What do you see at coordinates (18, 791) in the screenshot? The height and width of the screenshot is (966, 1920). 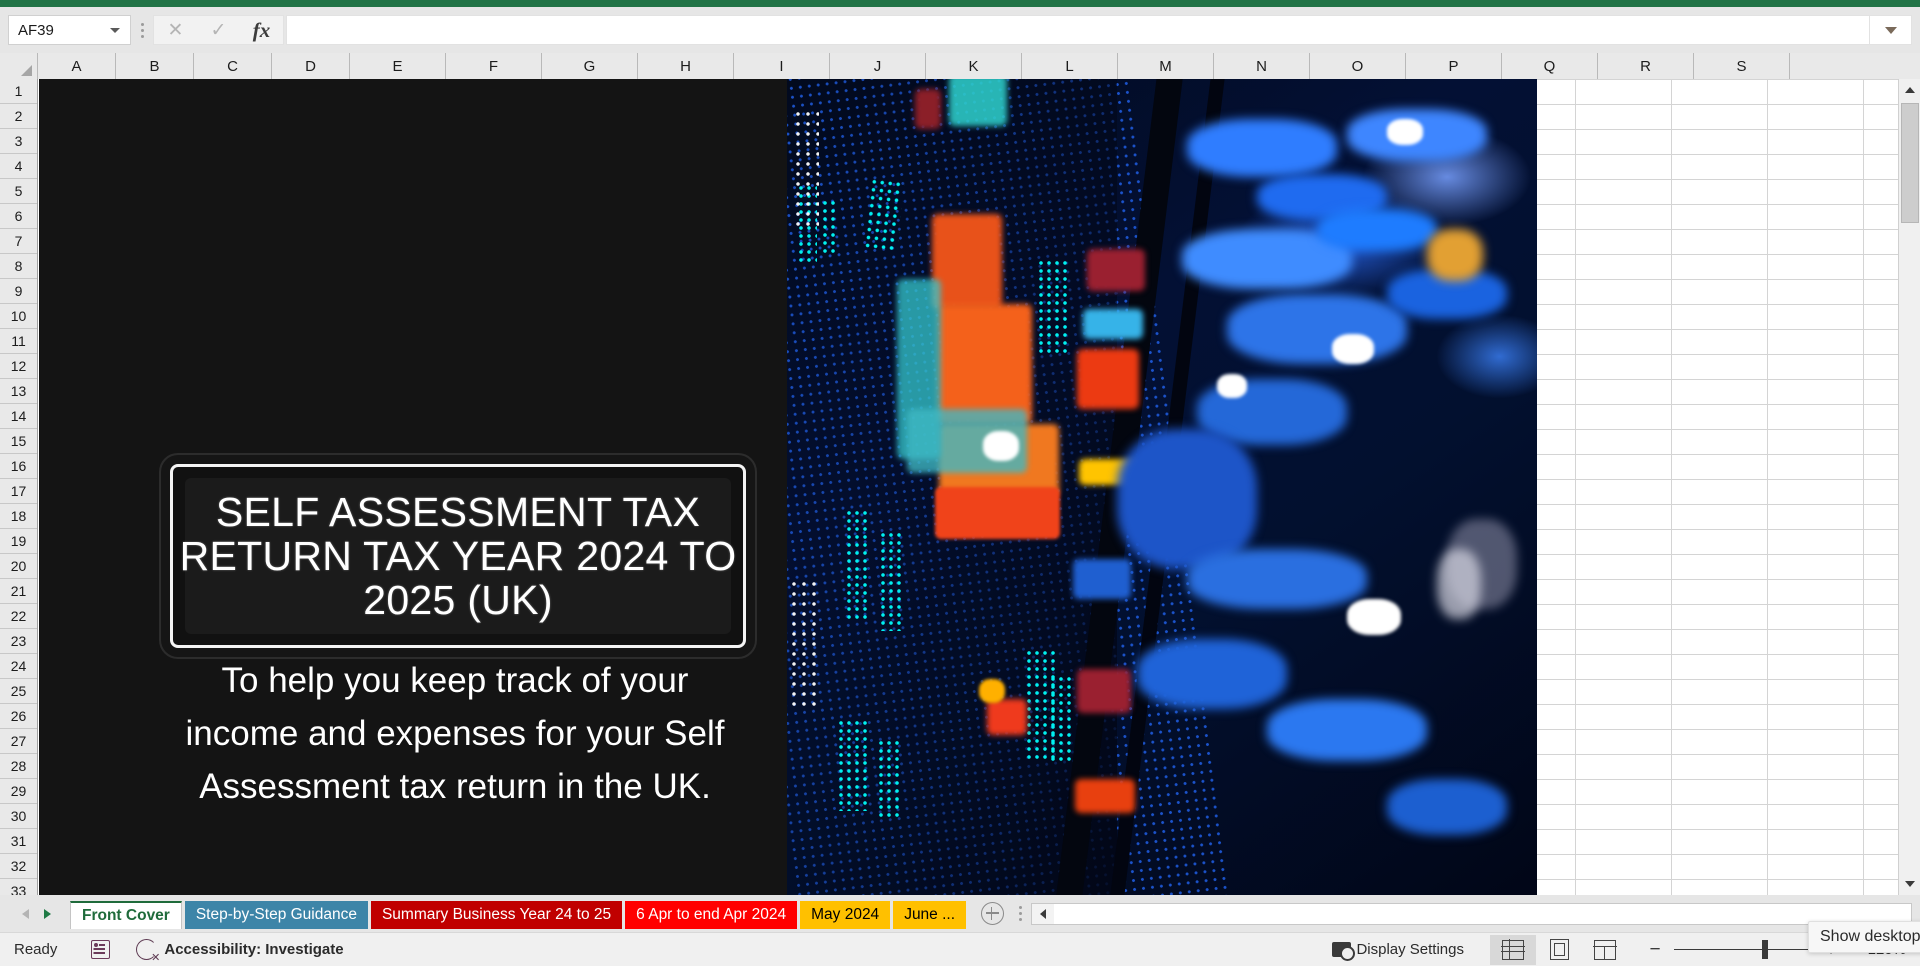 I see `row-header-29: 29` at bounding box center [18, 791].